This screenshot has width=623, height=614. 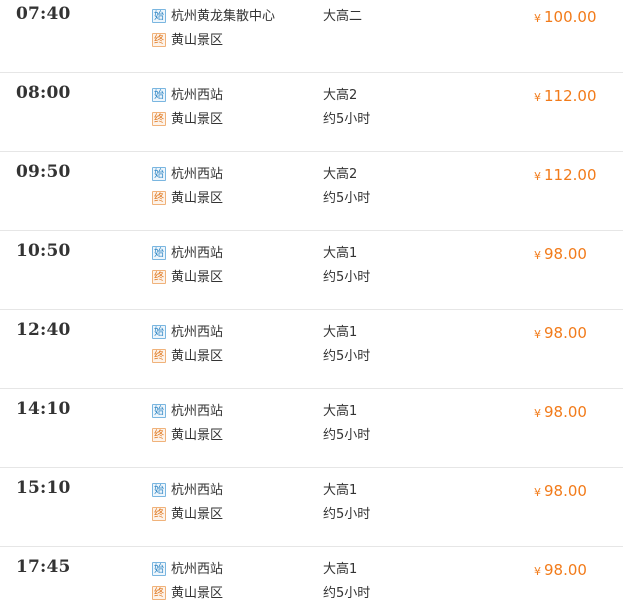 I want to click on schedule-row: 17:45 始杭州西站 终黄山景区 大高1 约5小时 ¥98.00, so click(x=311, y=580).